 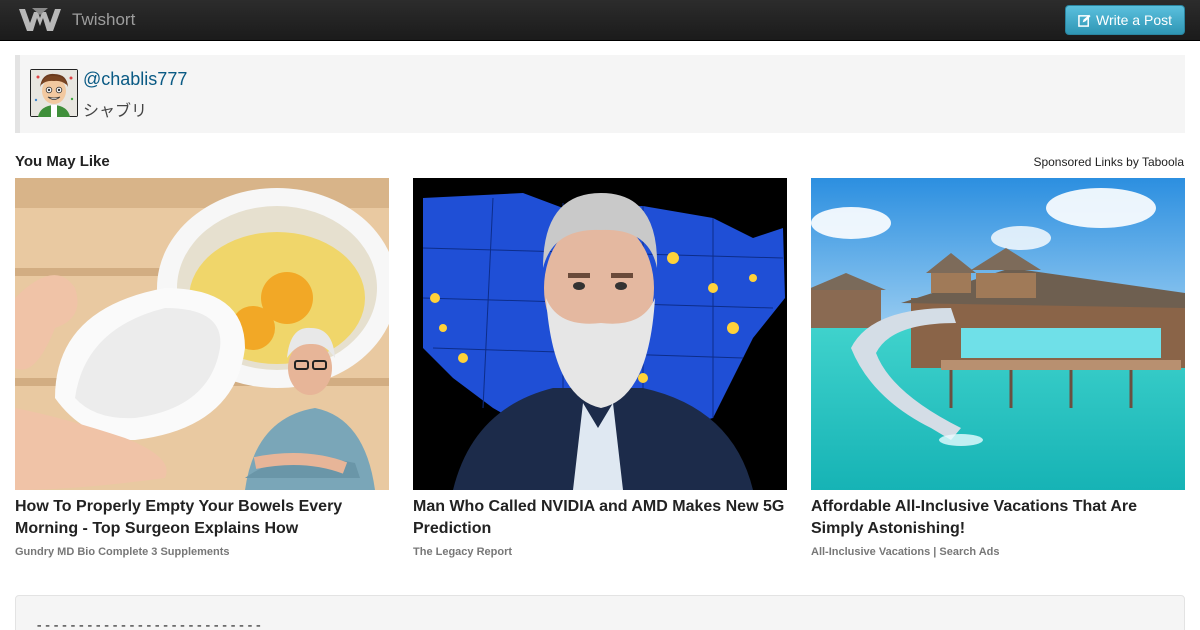 What do you see at coordinates (600, 20) in the screenshot?
I see `top-navbar: Twishort Write a Post` at bounding box center [600, 20].